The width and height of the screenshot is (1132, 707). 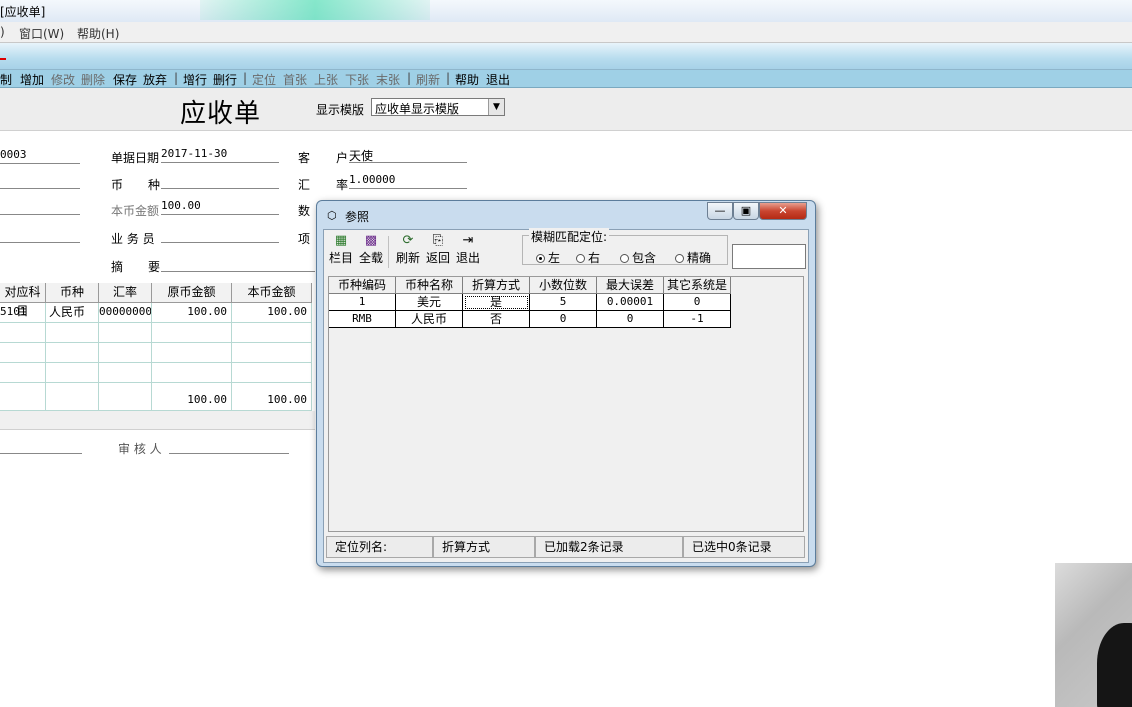 I want to click on load-all-button: ▩ 全载, so click(x=371, y=250).